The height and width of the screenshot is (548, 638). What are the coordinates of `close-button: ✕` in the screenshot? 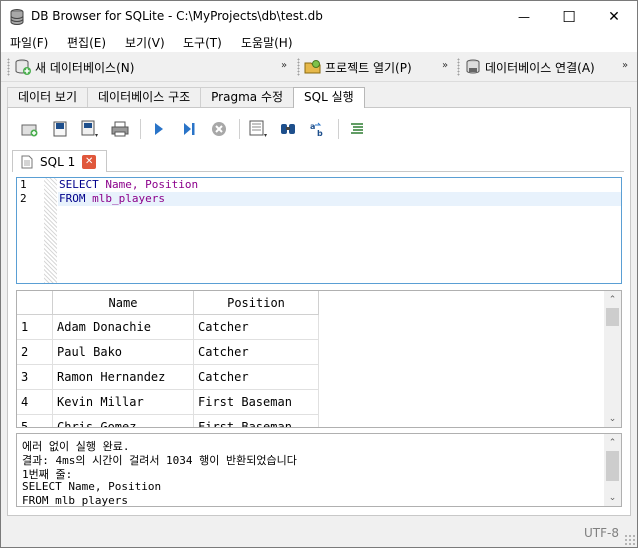 It's located at (614, 16).